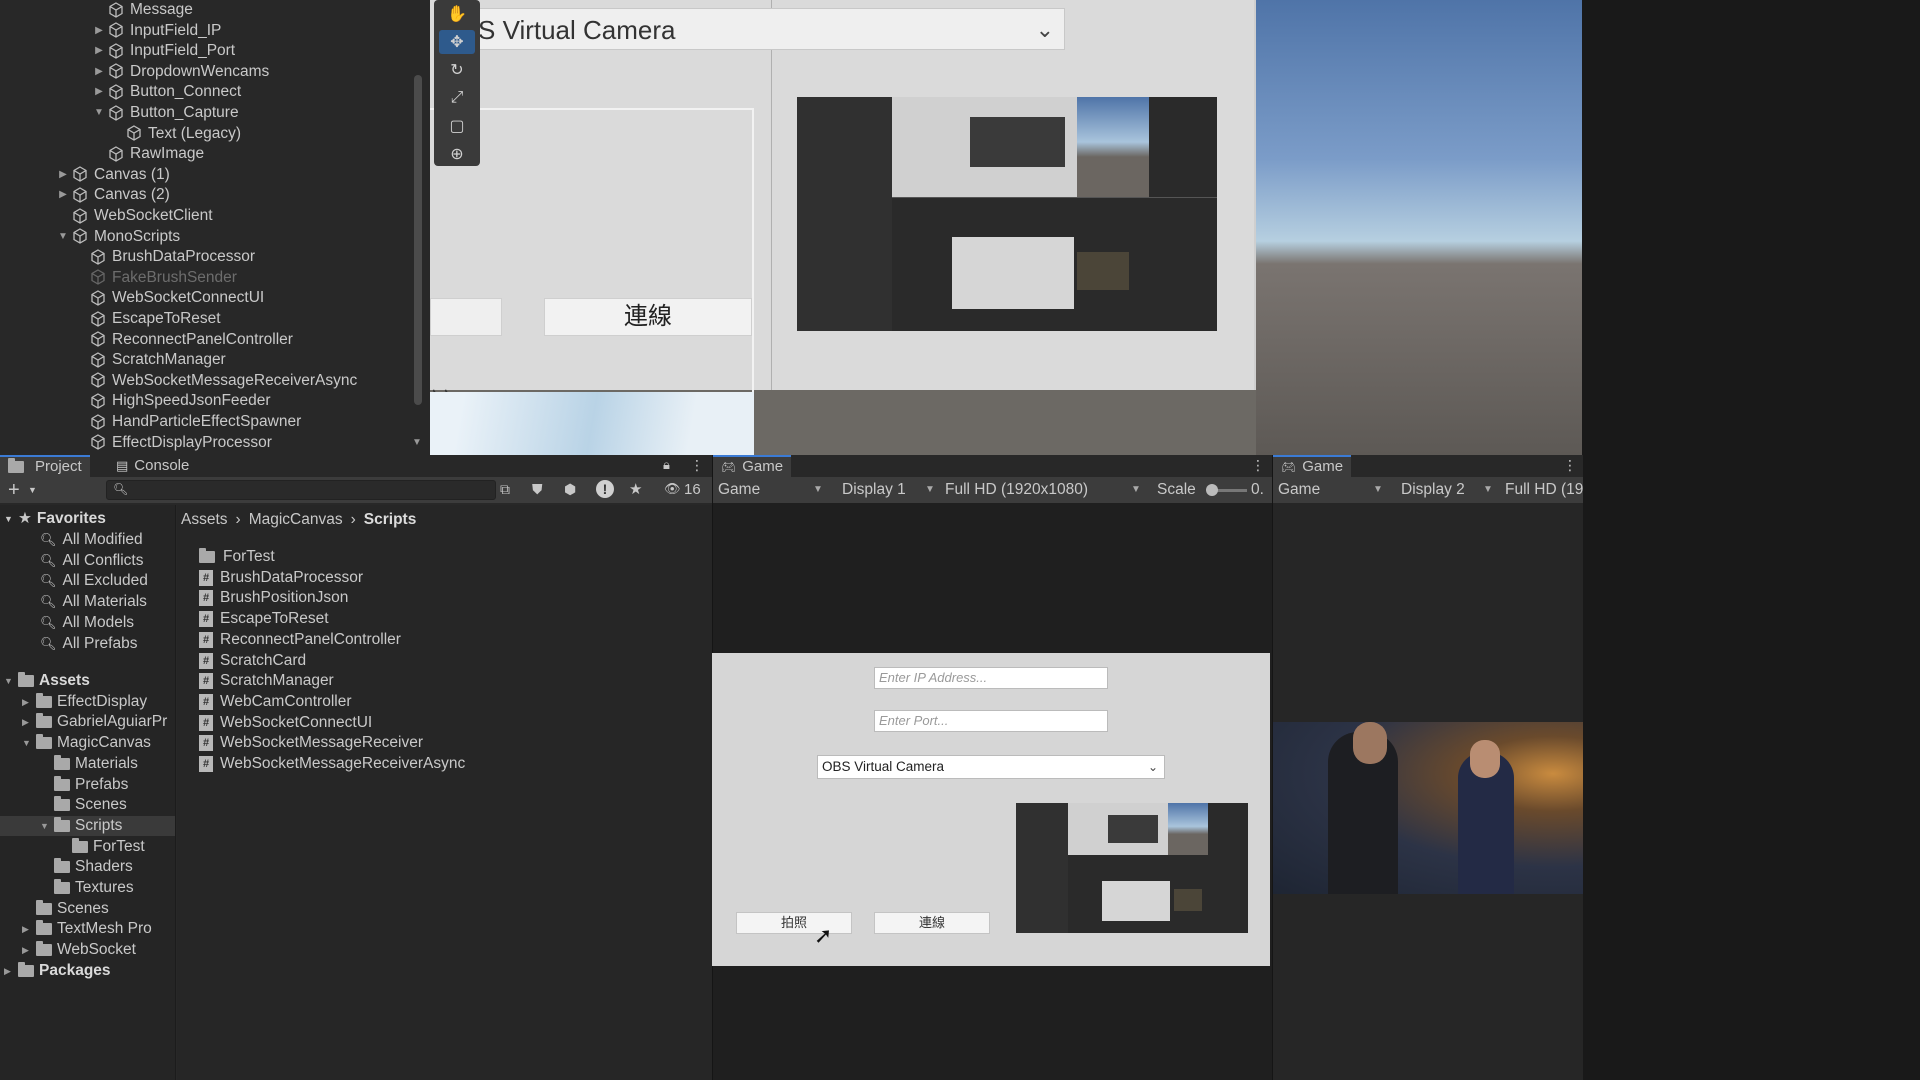  I want to click on folder-tree-item: Prefabs, so click(107, 785).